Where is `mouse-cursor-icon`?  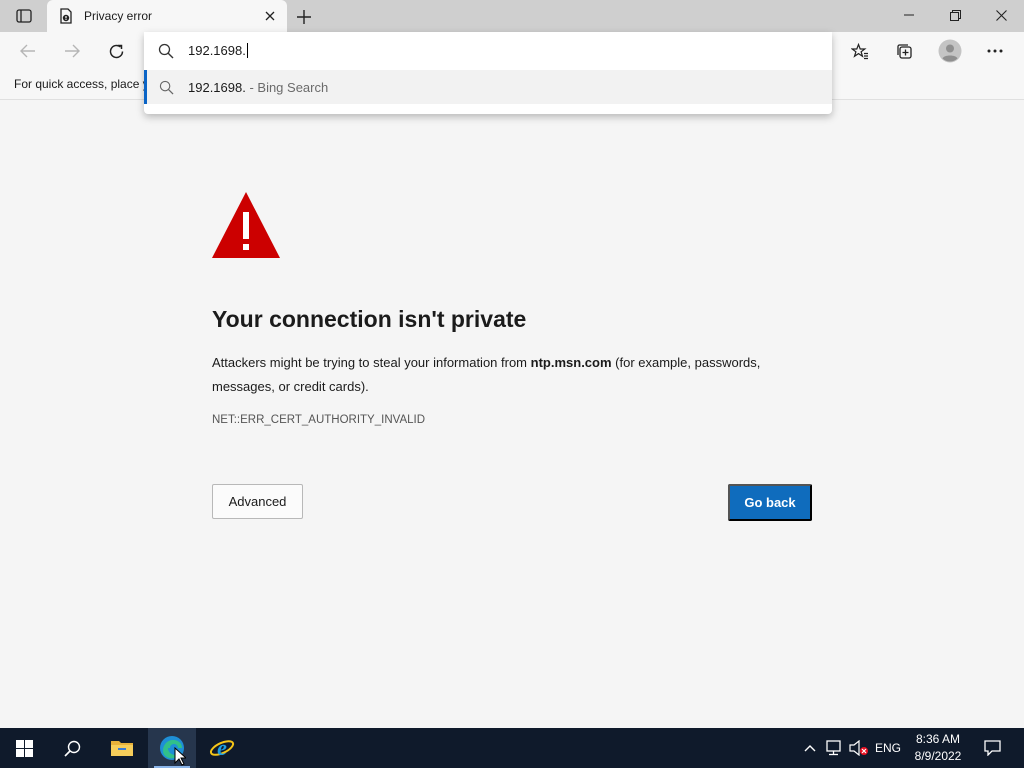 mouse-cursor-icon is located at coordinates (180, 756).